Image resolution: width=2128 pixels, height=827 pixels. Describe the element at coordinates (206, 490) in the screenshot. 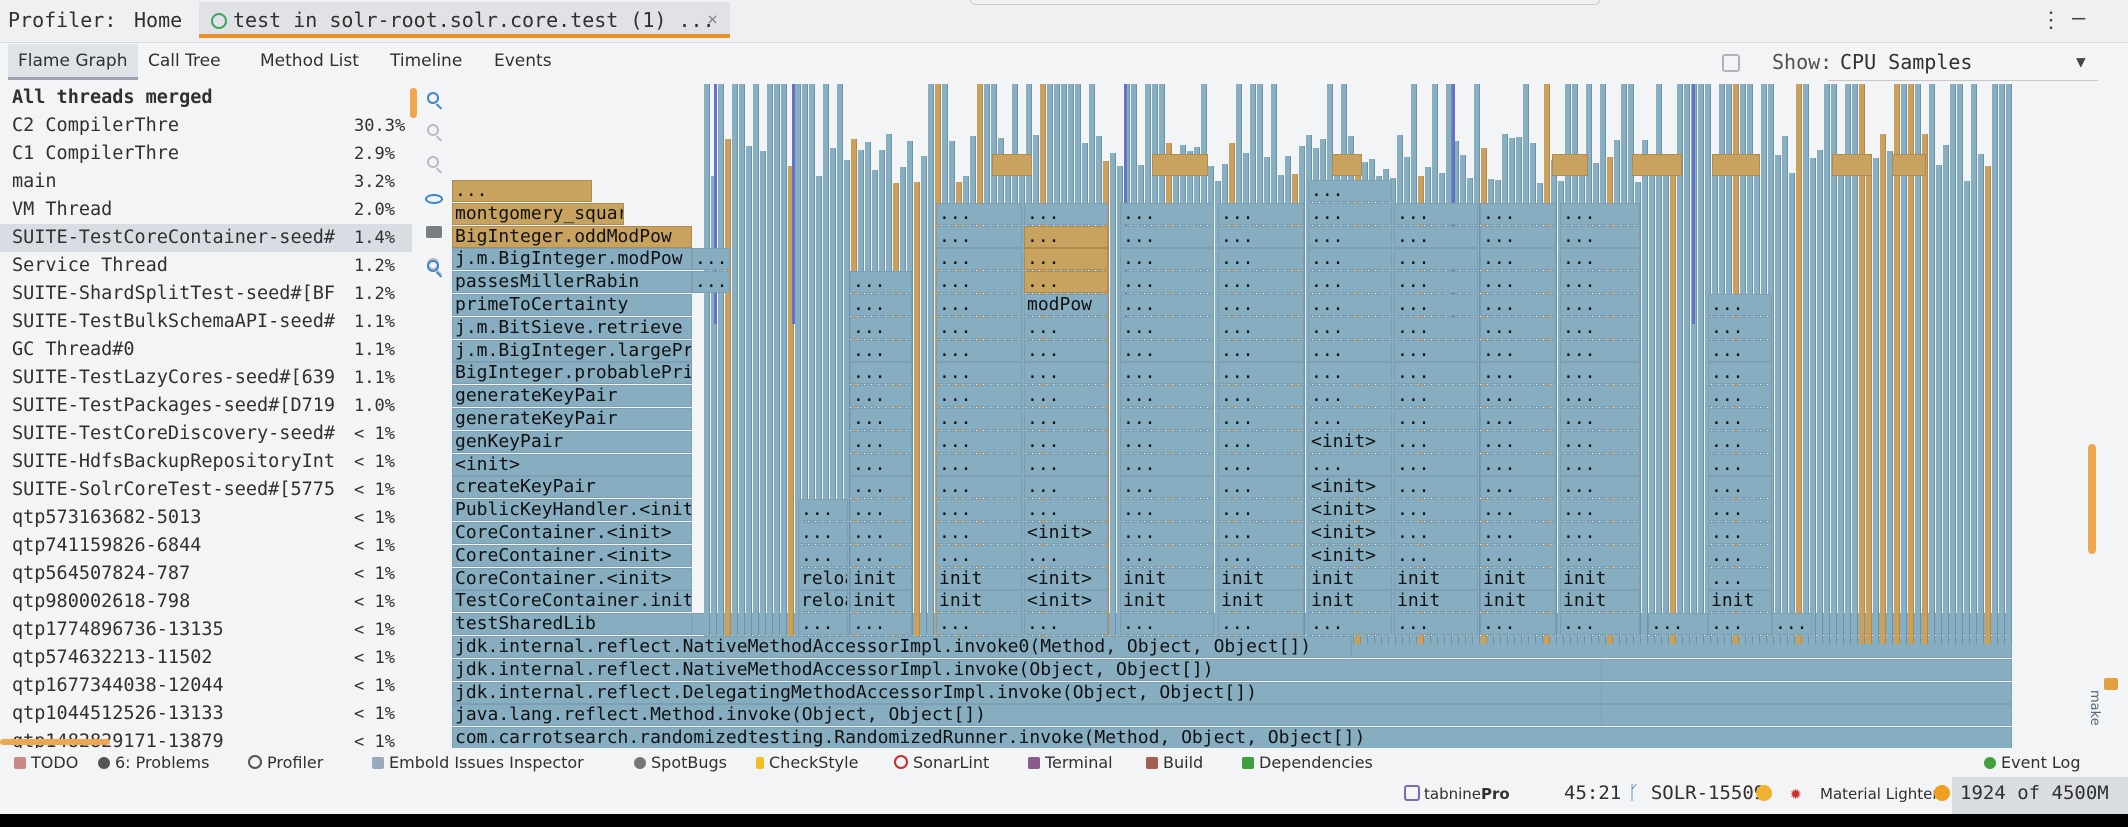

I see `thread-row: SUITE-SolrCoreTest-seed#[5775 < 1%` at that location.